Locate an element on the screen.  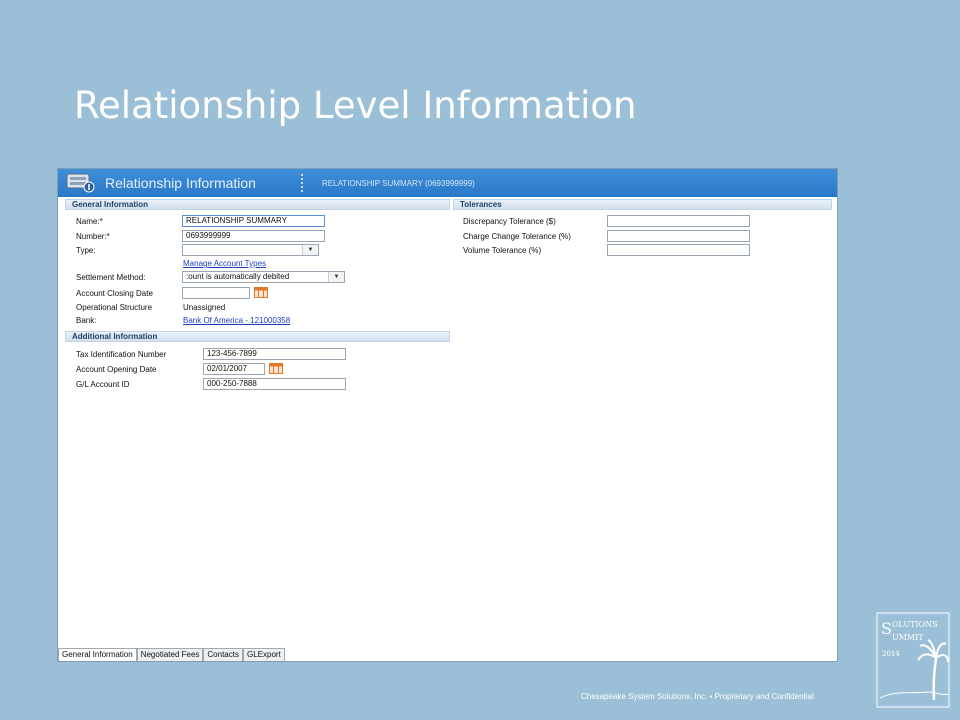
closing-date-field is located at coordinates (216, 293).